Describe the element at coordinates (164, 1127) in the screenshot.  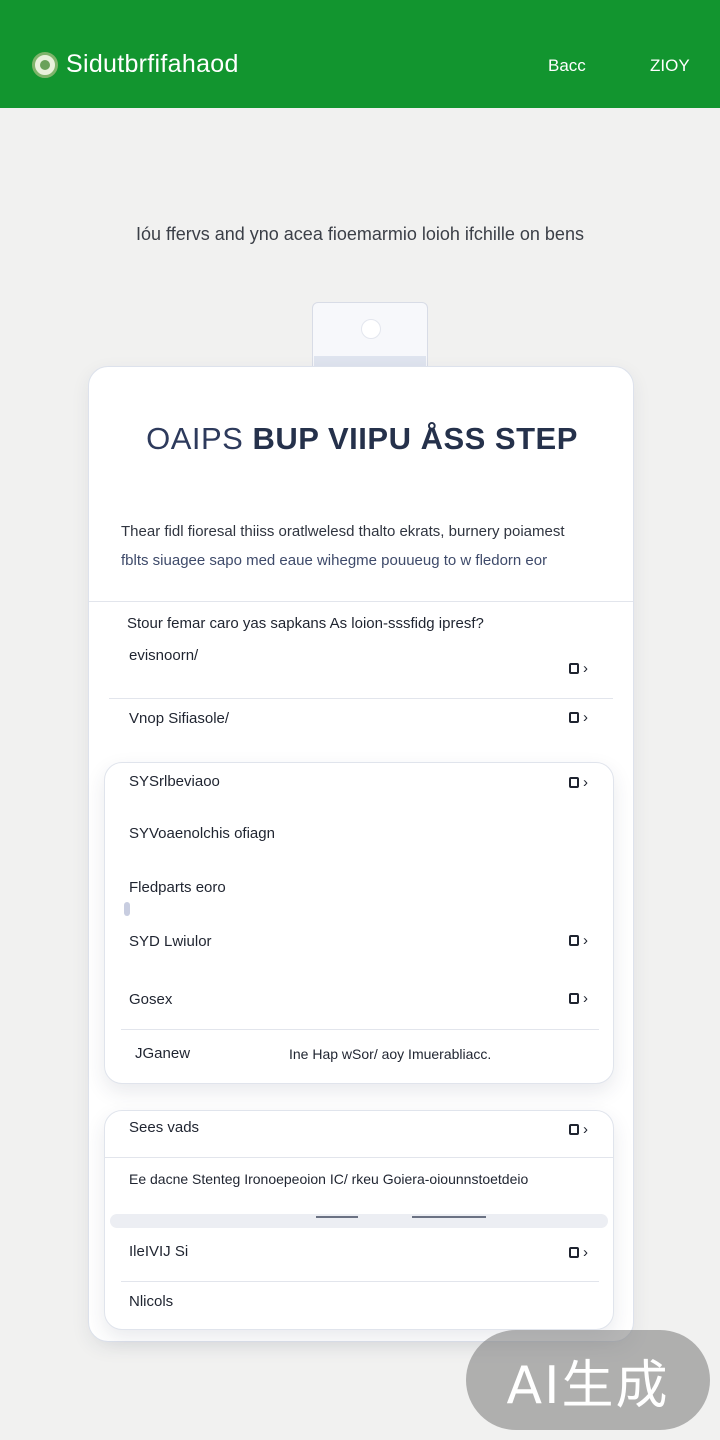
I see `panel2-row-1-label: Sees vads` at that location.